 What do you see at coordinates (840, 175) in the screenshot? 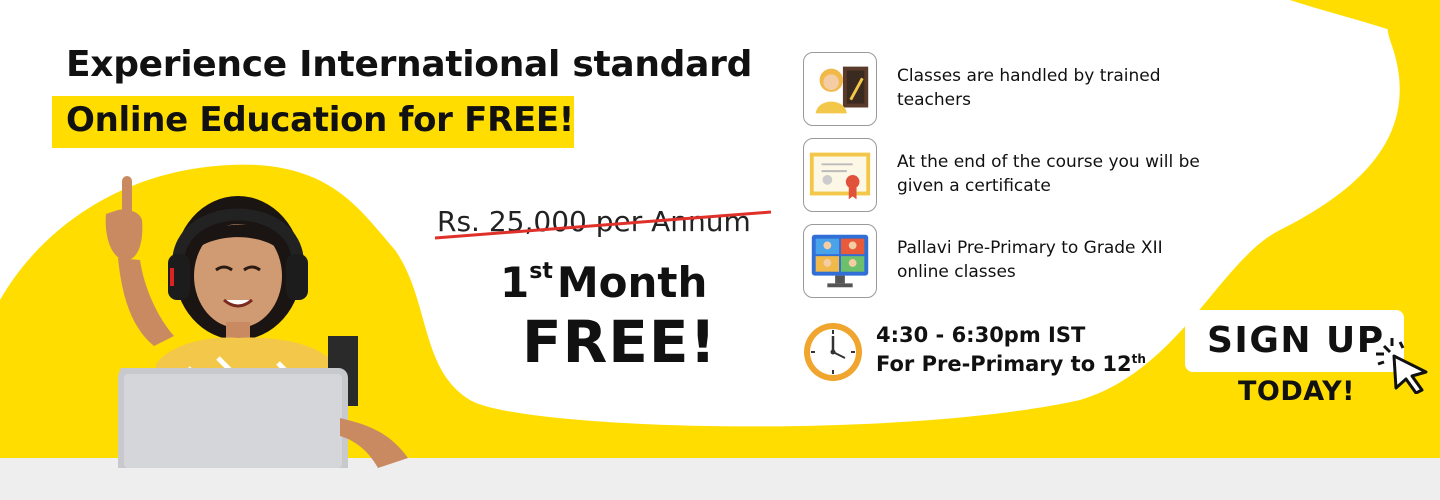
I see `certificate-icon` at bounding box center [840, 175].